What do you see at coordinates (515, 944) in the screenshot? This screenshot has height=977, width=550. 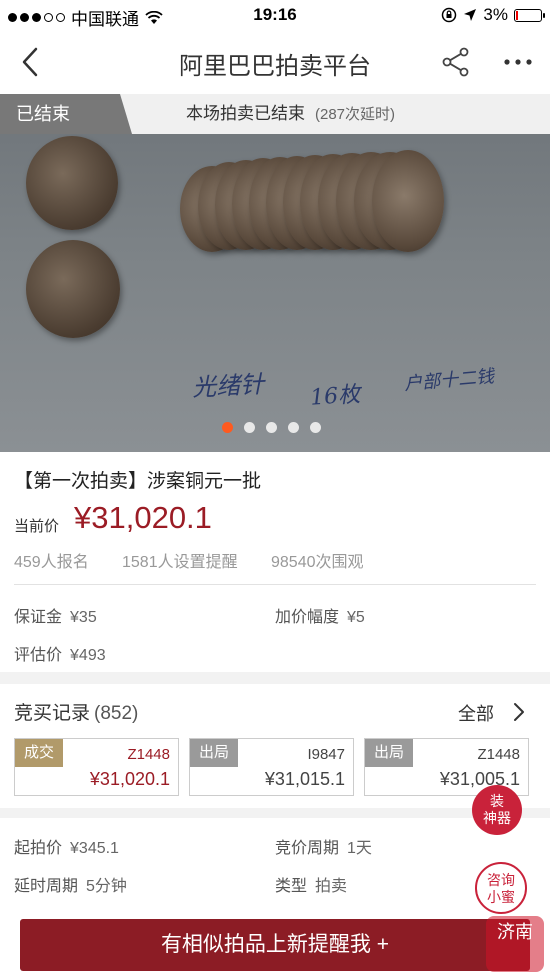 I see `watermark-logo: 济南` at bounding box center [515, 944].